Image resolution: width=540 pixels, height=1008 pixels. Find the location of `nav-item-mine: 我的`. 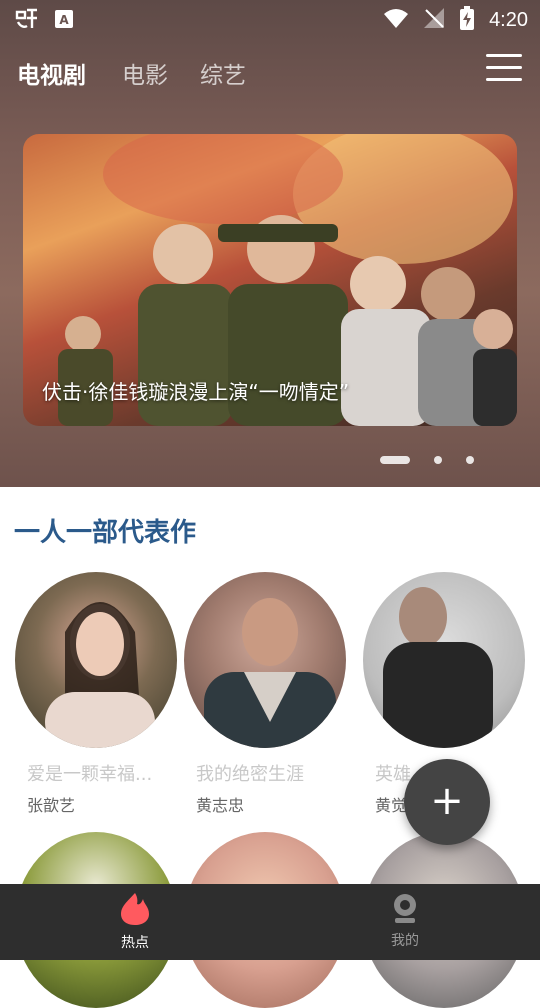

nav-item-mine: 我的 is located at coordinates (405, 921).